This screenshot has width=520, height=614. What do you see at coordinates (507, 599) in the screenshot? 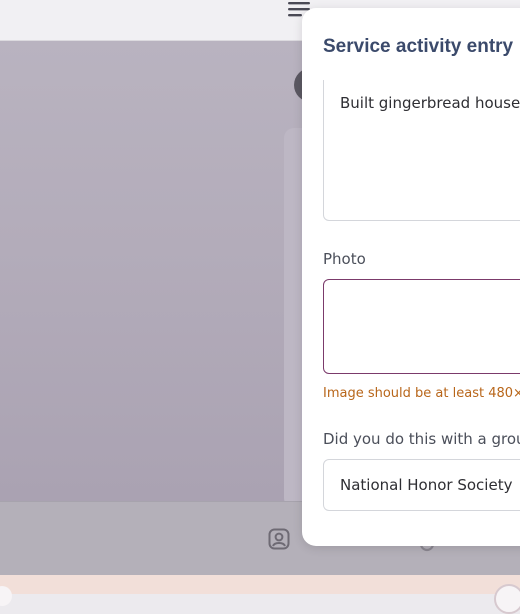
I see `banner-badge-right` at bounding box center [507, 599].